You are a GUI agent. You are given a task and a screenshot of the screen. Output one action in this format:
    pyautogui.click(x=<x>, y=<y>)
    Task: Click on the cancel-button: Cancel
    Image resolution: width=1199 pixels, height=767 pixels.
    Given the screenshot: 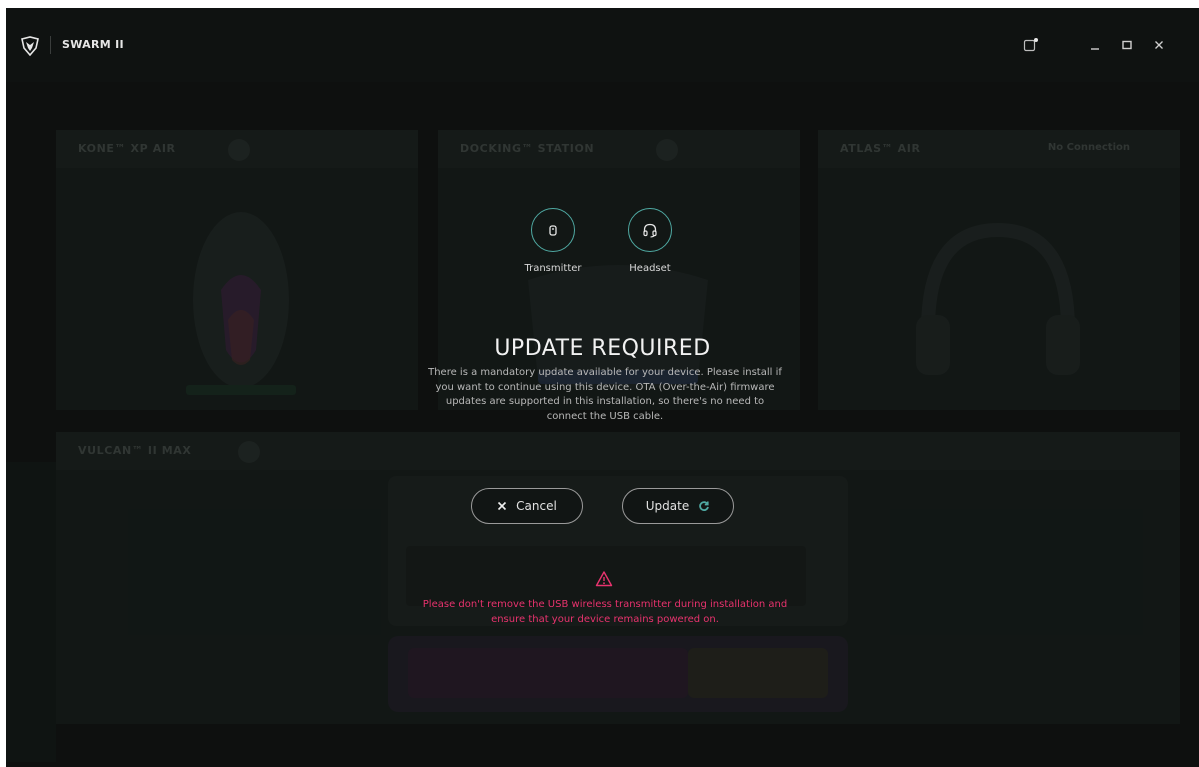 What is the action you would take?
    pyautogui.click(x=527, y=506)
    